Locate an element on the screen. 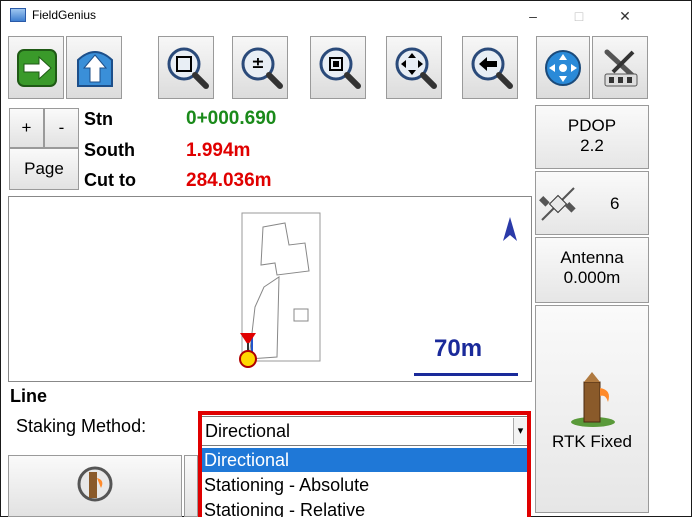  satellites-panel: 6 is located at coordinates (592, 203).